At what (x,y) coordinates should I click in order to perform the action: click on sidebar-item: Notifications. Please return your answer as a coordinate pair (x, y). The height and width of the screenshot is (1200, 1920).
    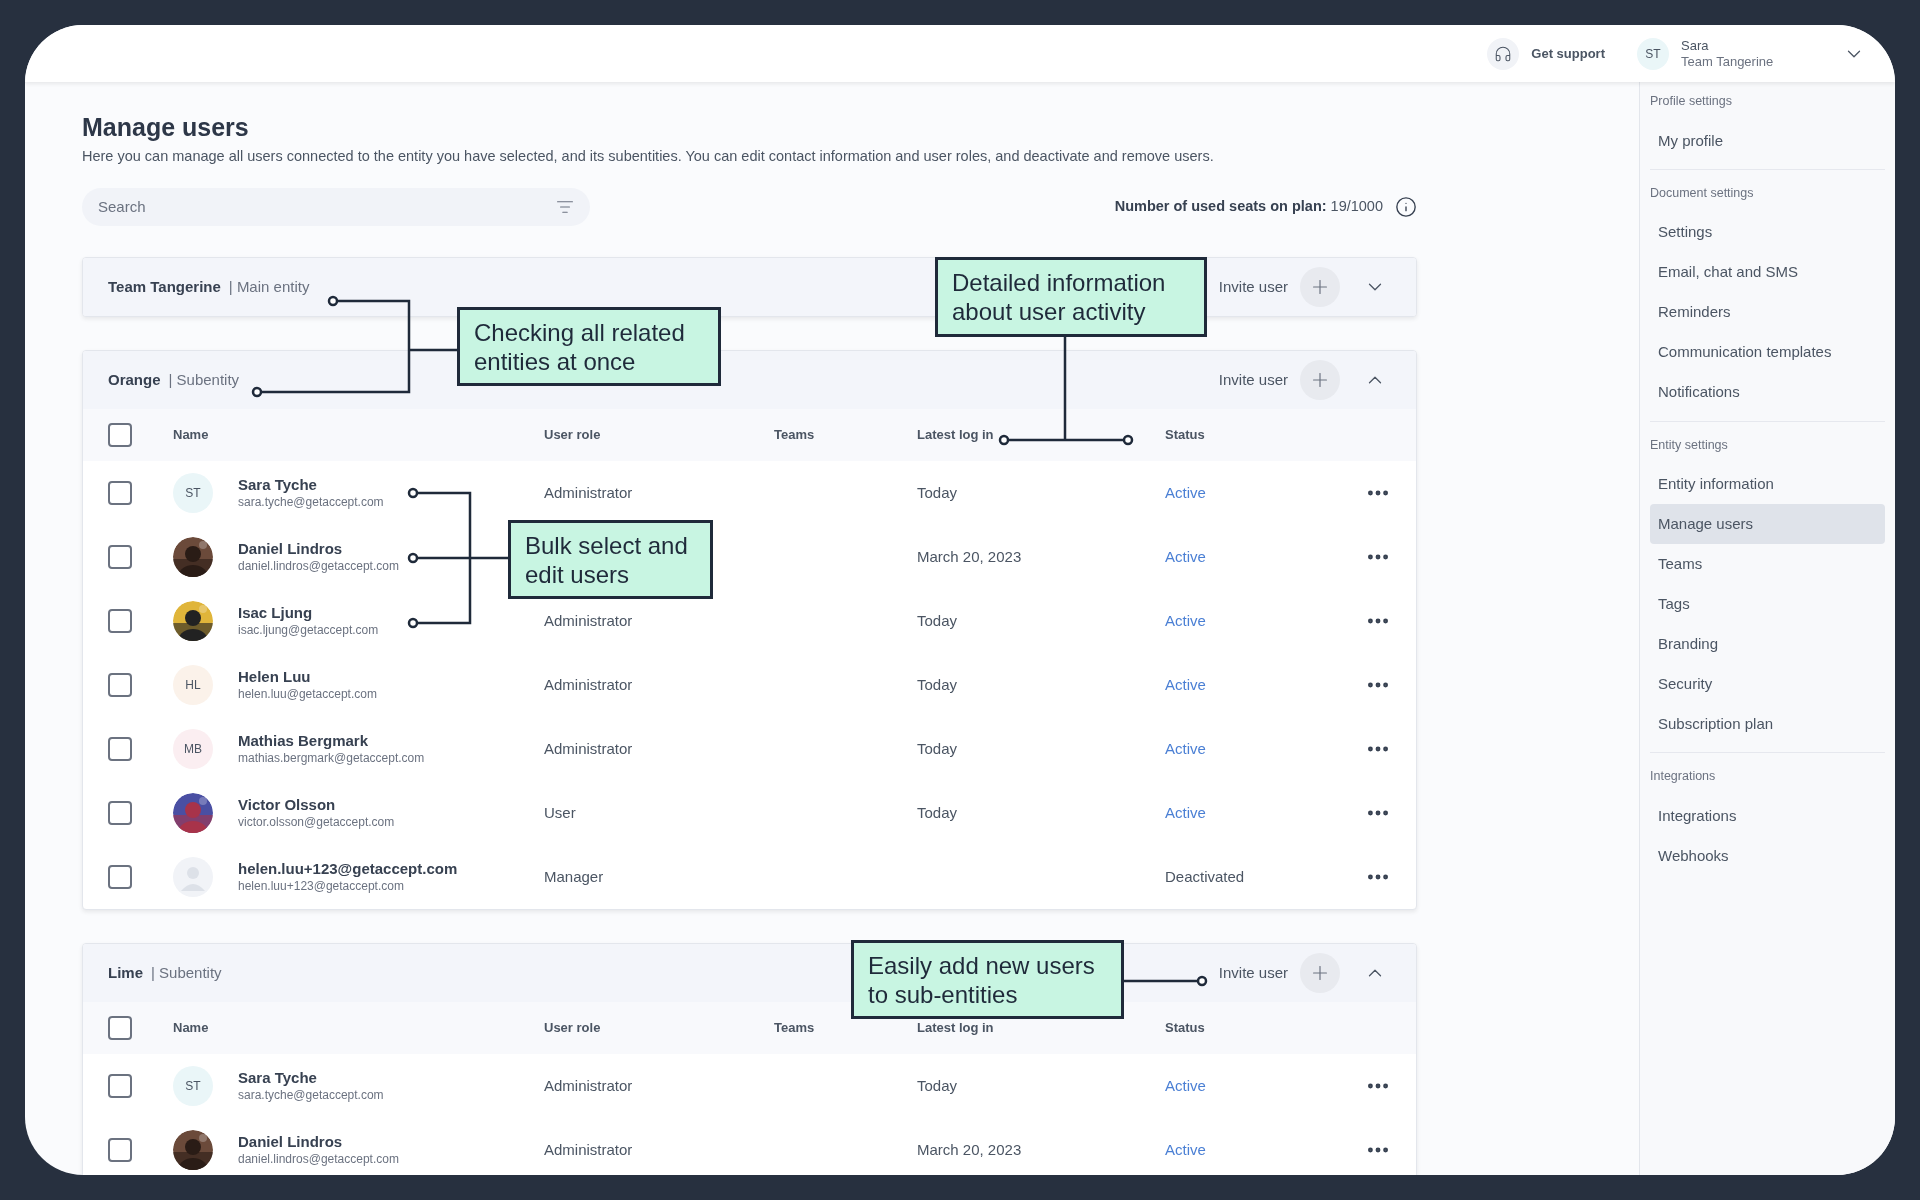
    Looking at the image, I should click on (1767, 392).